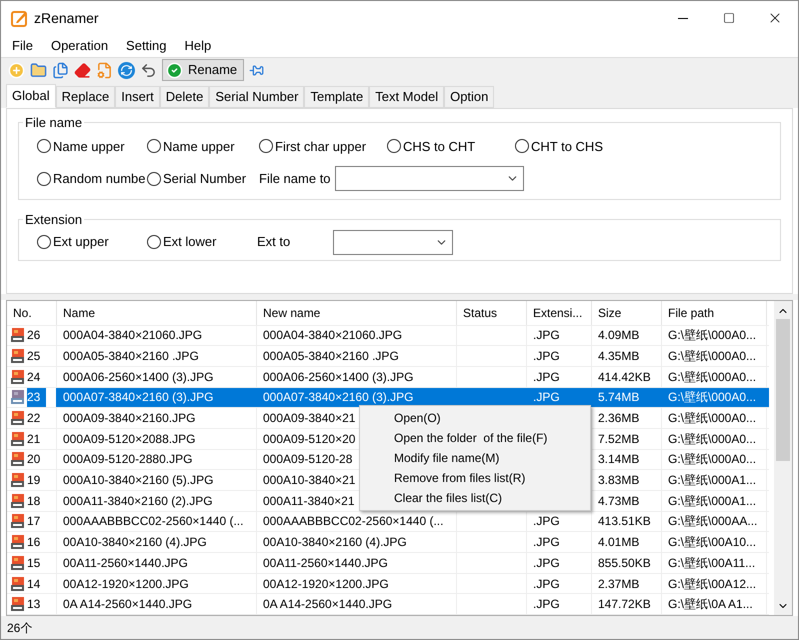 Image resolution: width=799 pixels, height=640 pixels. What do you see at coordinates (31, 96) in the screenshot?
I see `tab: Global` at bounding box center [31, 96].